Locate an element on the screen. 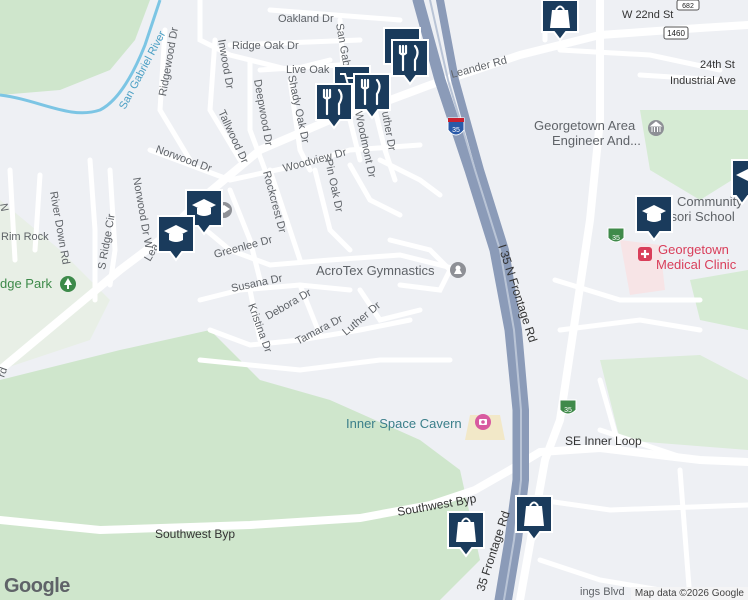  poi-label-engineer-line1: Georgetown Area is located at coordinates (585, 125).